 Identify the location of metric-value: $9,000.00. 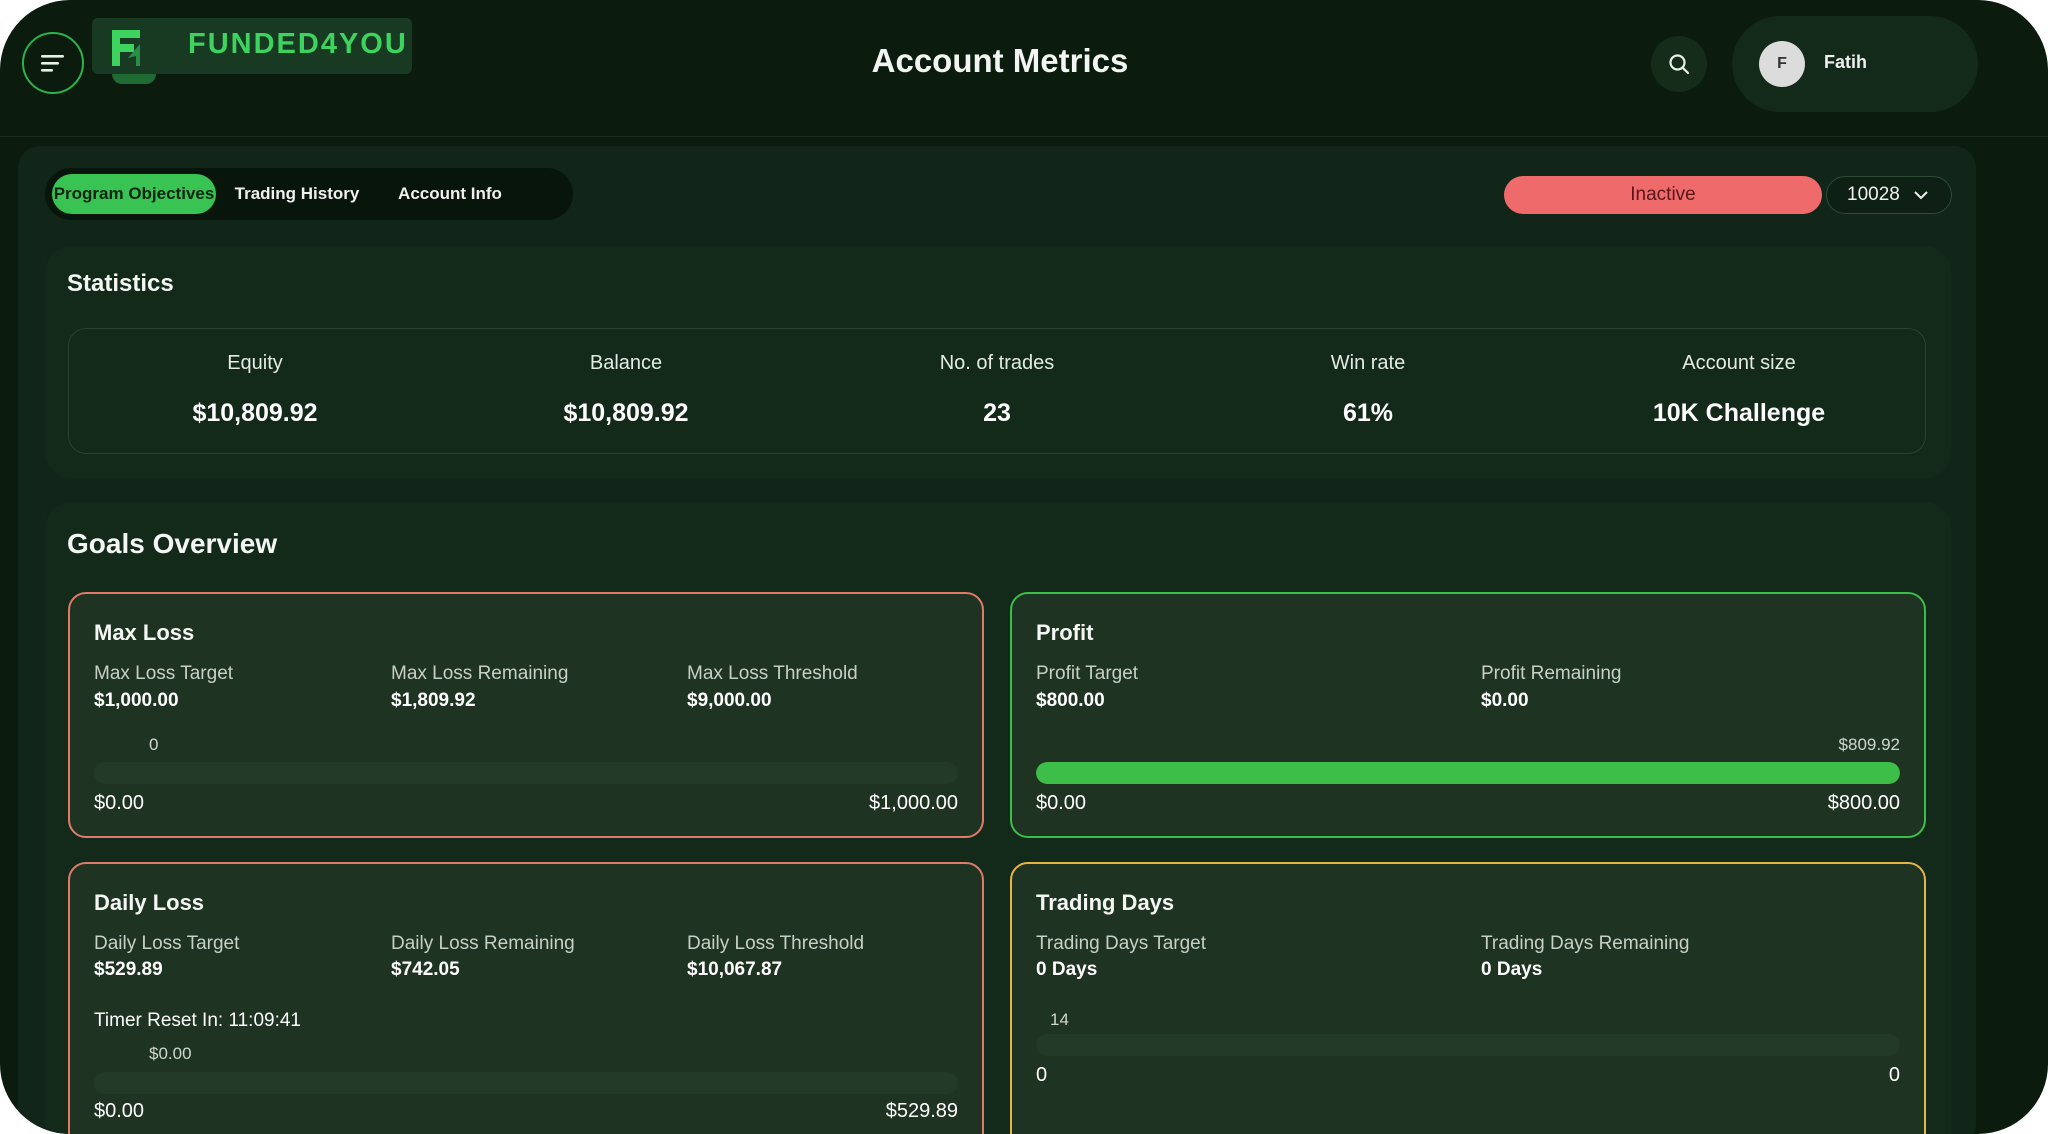
(729, 700).